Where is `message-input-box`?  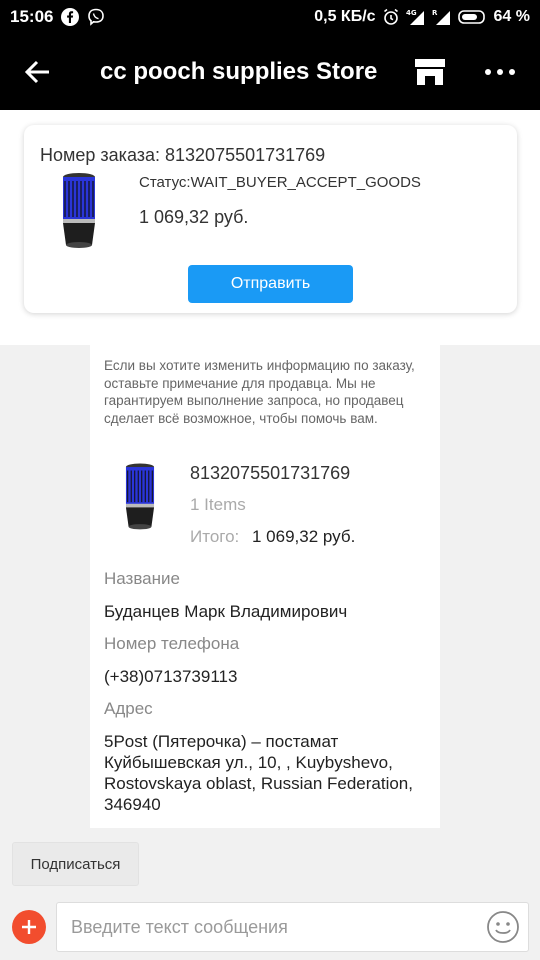 message-input-box is located at coordinates (292, 927).